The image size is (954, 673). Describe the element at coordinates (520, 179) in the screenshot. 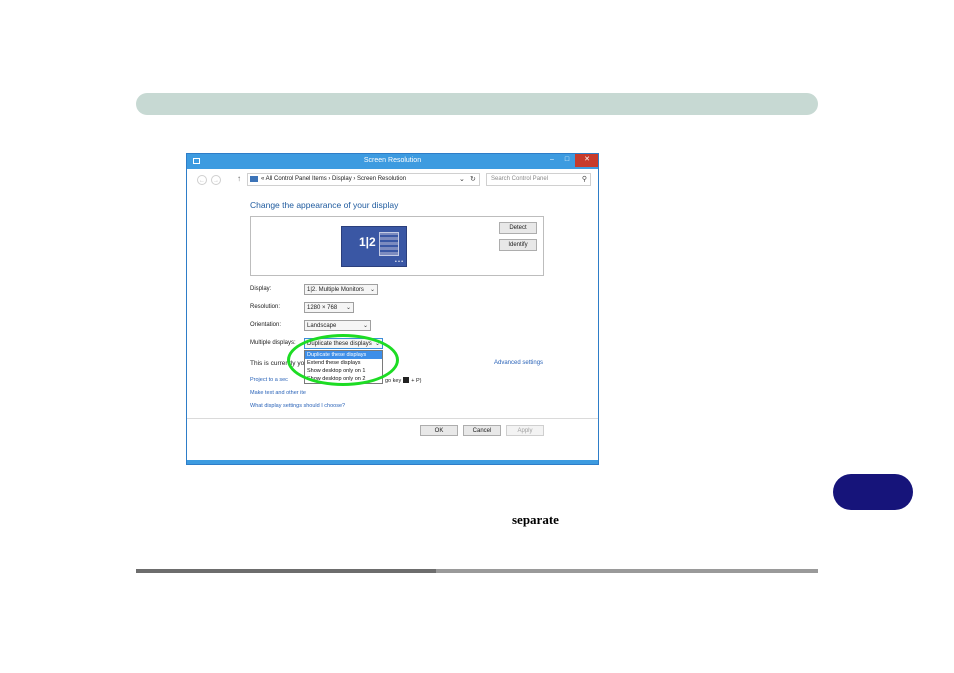

I see `search-placeholder: Search Control Panel` at that location.